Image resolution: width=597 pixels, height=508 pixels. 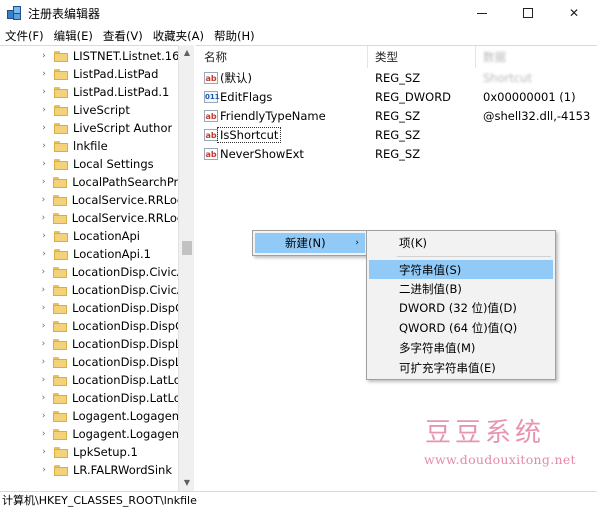 I want to click on value-row: ab NeverShowExt REG_SZ, so click(x=396, y=153).